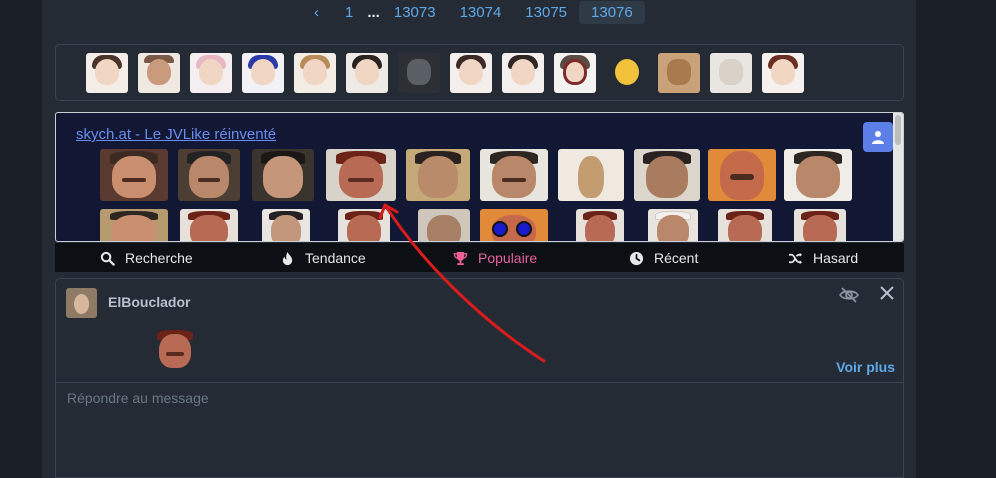 The image size is (996, 478). What do you see at coordinates (134, 225) in the screenshot?
I see `sticker-risitas-bow` at bounding box center [134, 225].